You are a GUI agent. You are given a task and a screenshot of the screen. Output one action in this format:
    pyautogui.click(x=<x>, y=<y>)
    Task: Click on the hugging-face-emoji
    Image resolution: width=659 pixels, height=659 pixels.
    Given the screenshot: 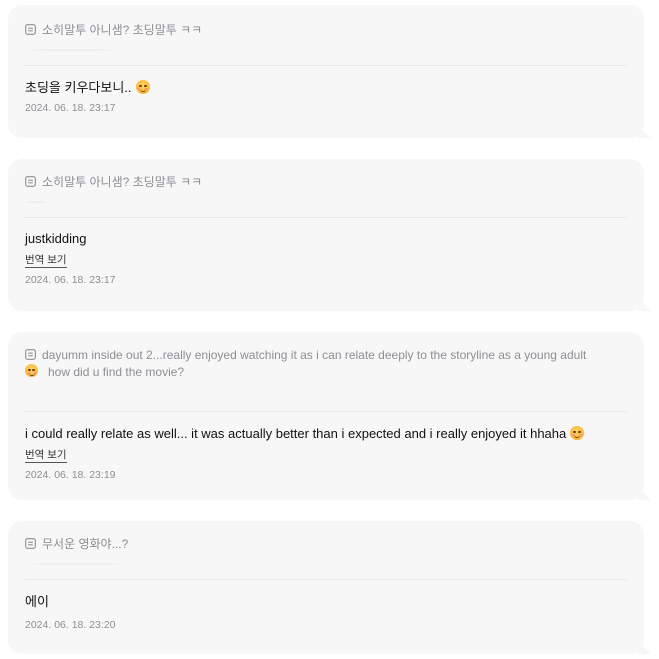 What is the action you would take?
    pyautogui.click(x=31, y=370)
    